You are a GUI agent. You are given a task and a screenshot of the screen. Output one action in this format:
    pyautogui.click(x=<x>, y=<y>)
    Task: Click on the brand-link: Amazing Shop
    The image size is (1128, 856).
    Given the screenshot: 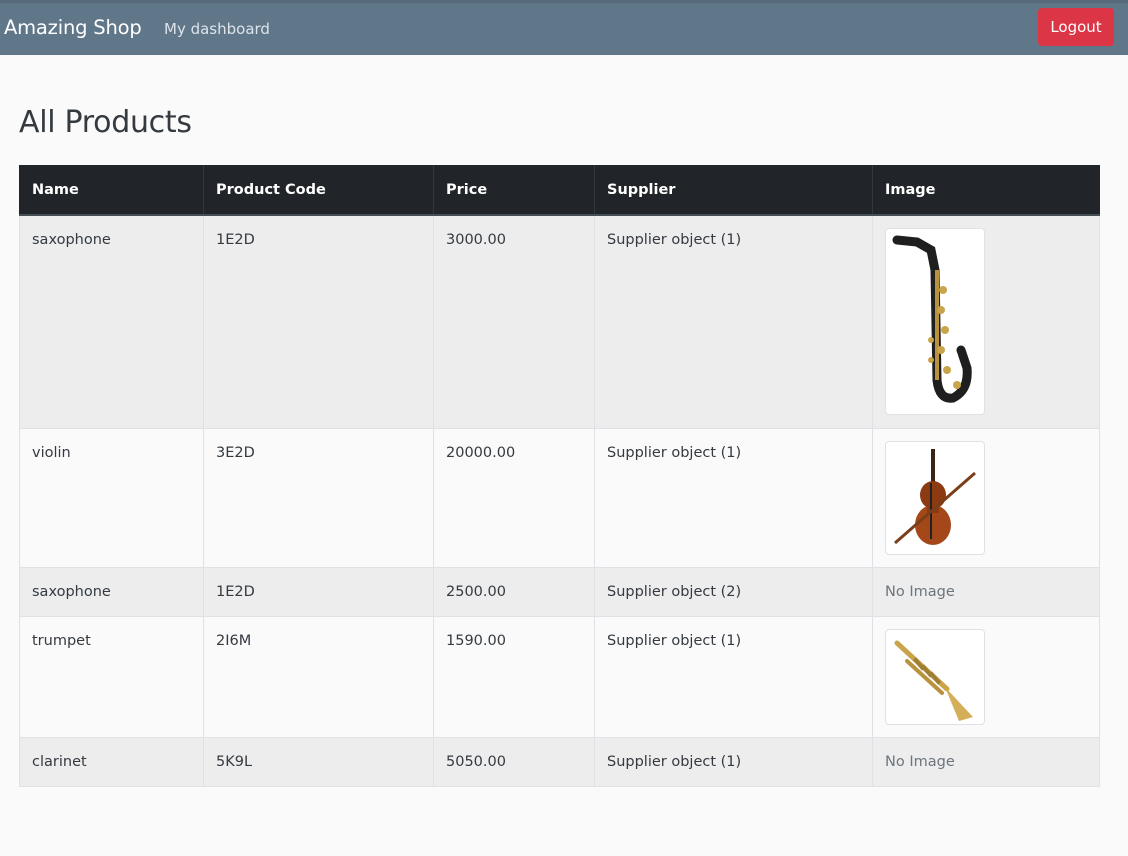 What is the action you would take?
    pyautogui.click(x=73, y=27)
    